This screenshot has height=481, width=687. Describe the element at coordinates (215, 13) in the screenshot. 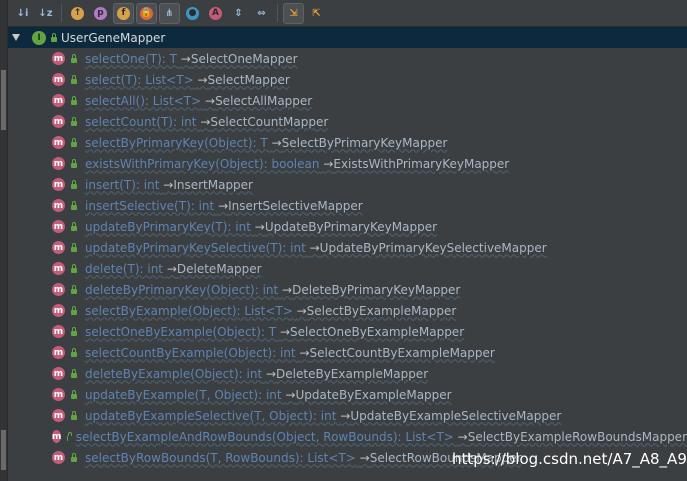

I see `show-abstract-button: A` at that location.